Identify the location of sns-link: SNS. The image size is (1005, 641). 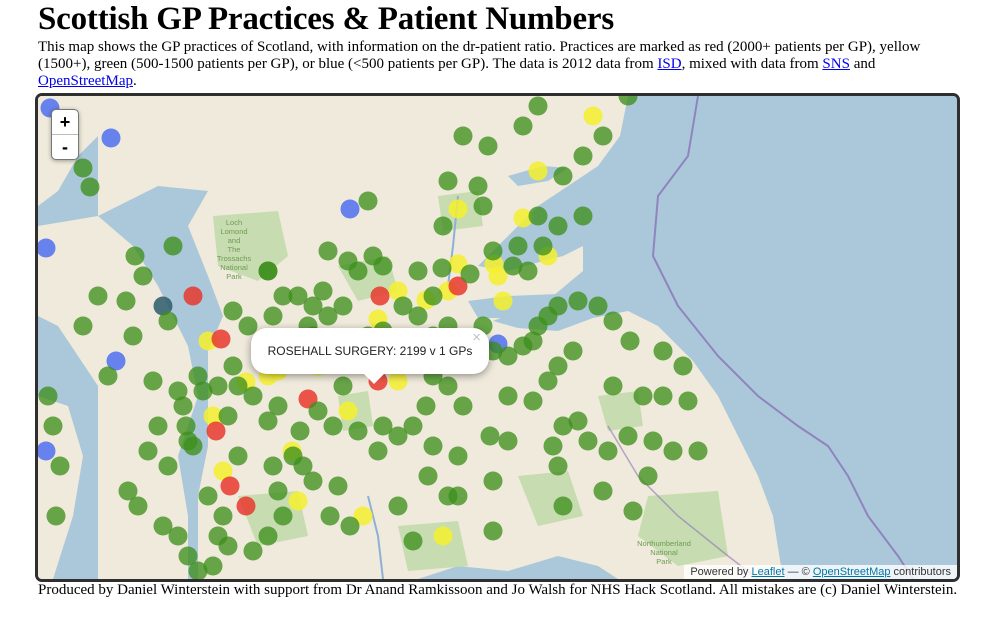
(836, 64).